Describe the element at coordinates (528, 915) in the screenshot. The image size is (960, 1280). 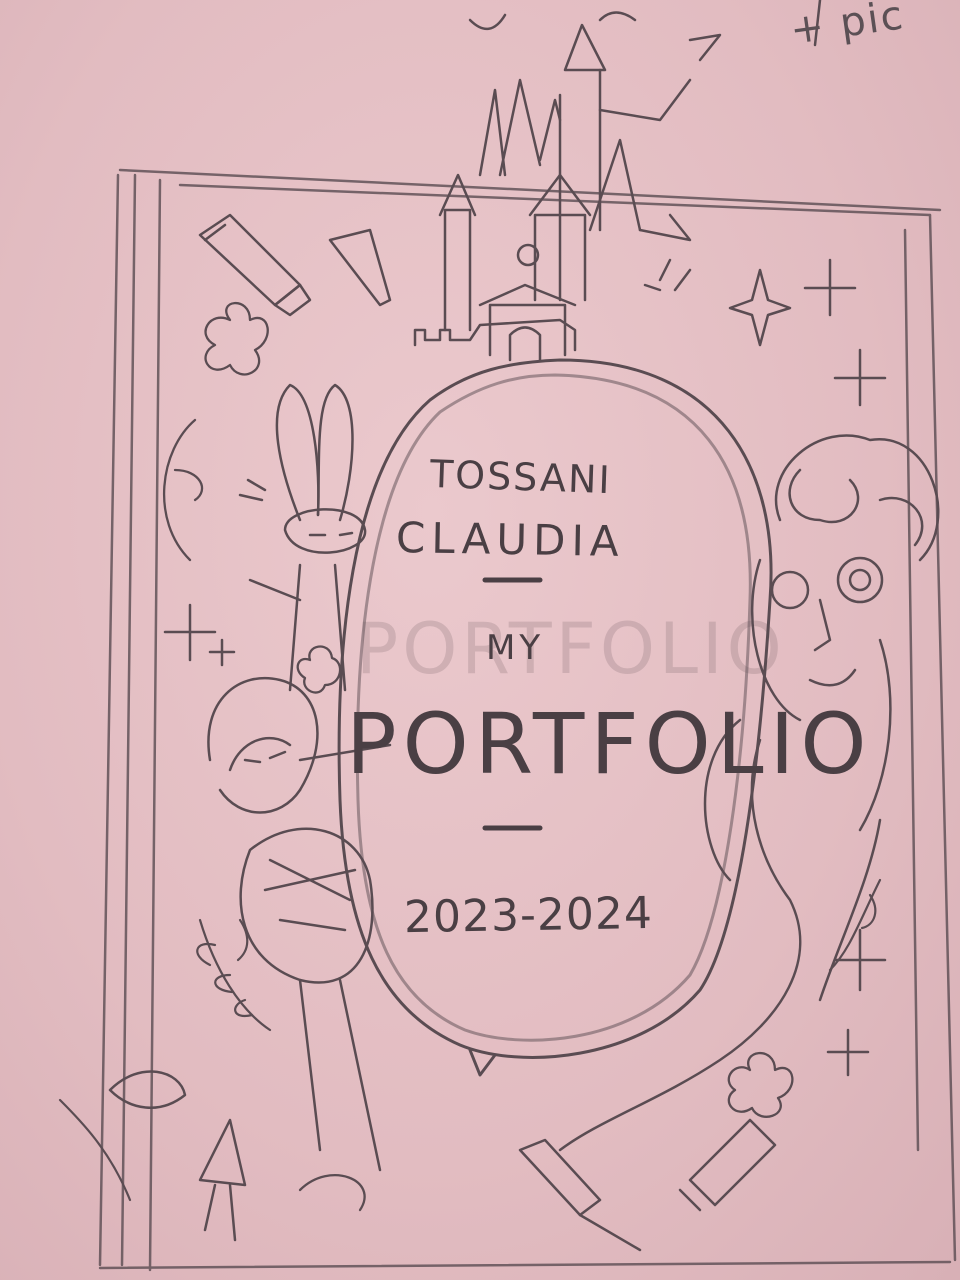
I see `year-range: 2023-2024` at that location.